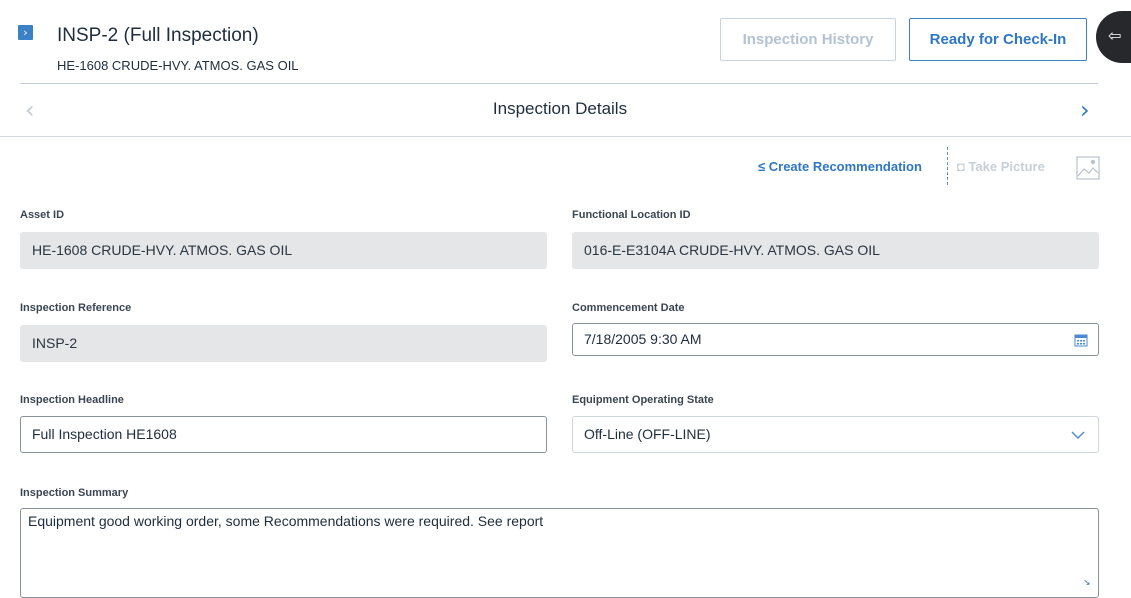  I want to click on page-title: INSP-2 (Full Inspection), so click(158, 35).